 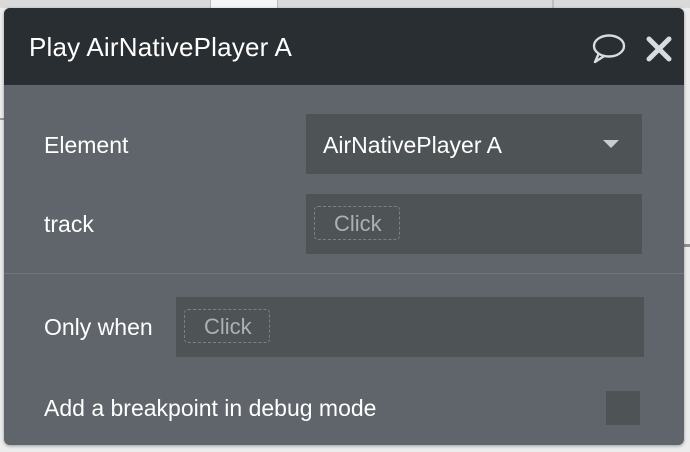 I want to click on breakpoint-checkbox, so click(x=623, y=408).